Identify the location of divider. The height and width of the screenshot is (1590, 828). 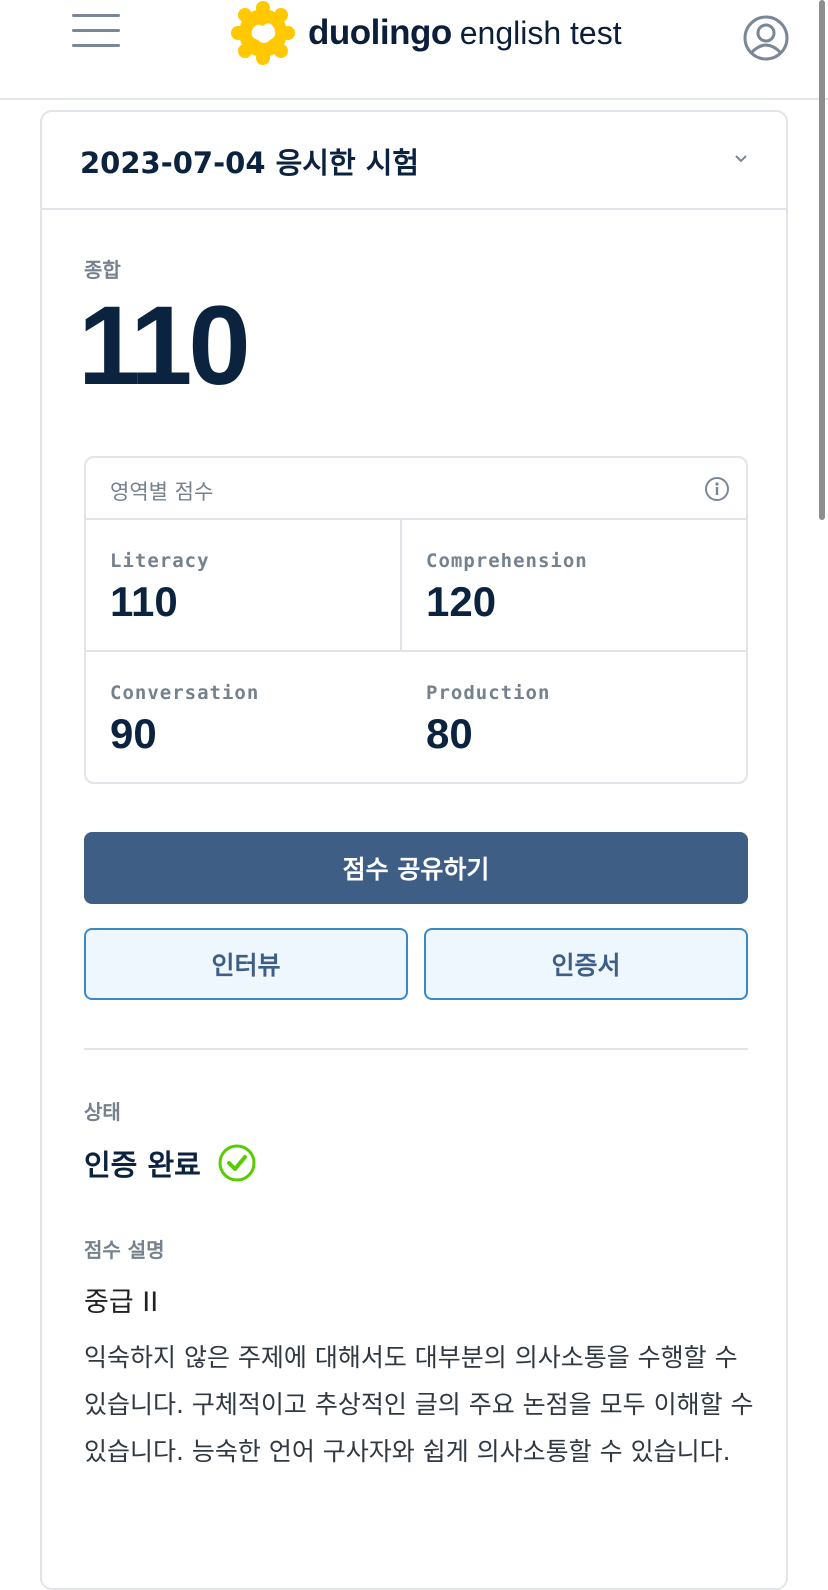
(416, 1049).